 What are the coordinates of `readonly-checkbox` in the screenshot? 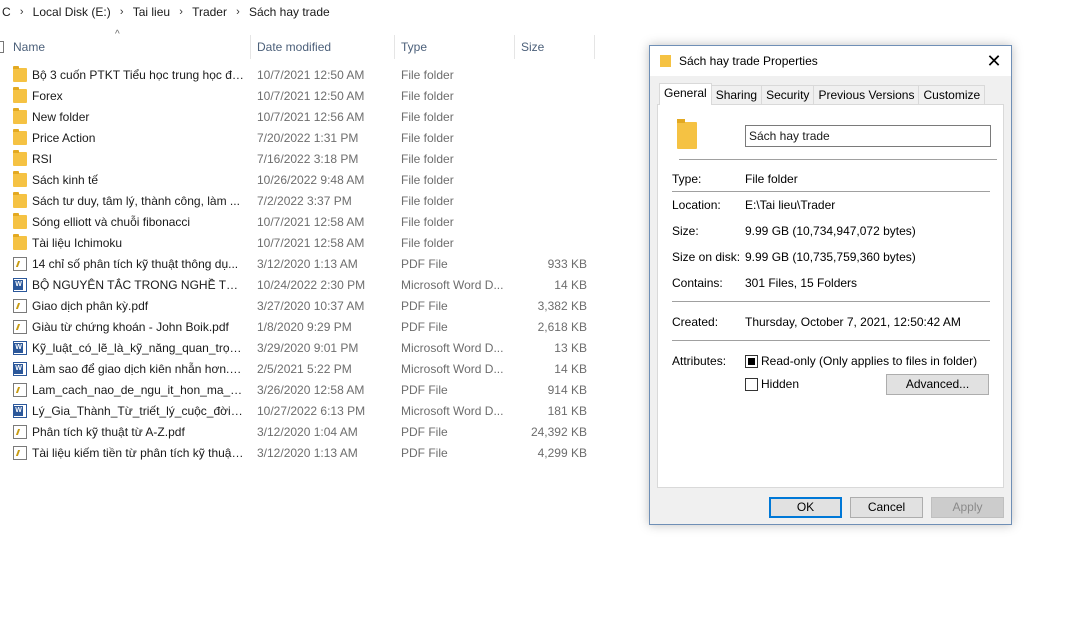 It's located at (751, 361).